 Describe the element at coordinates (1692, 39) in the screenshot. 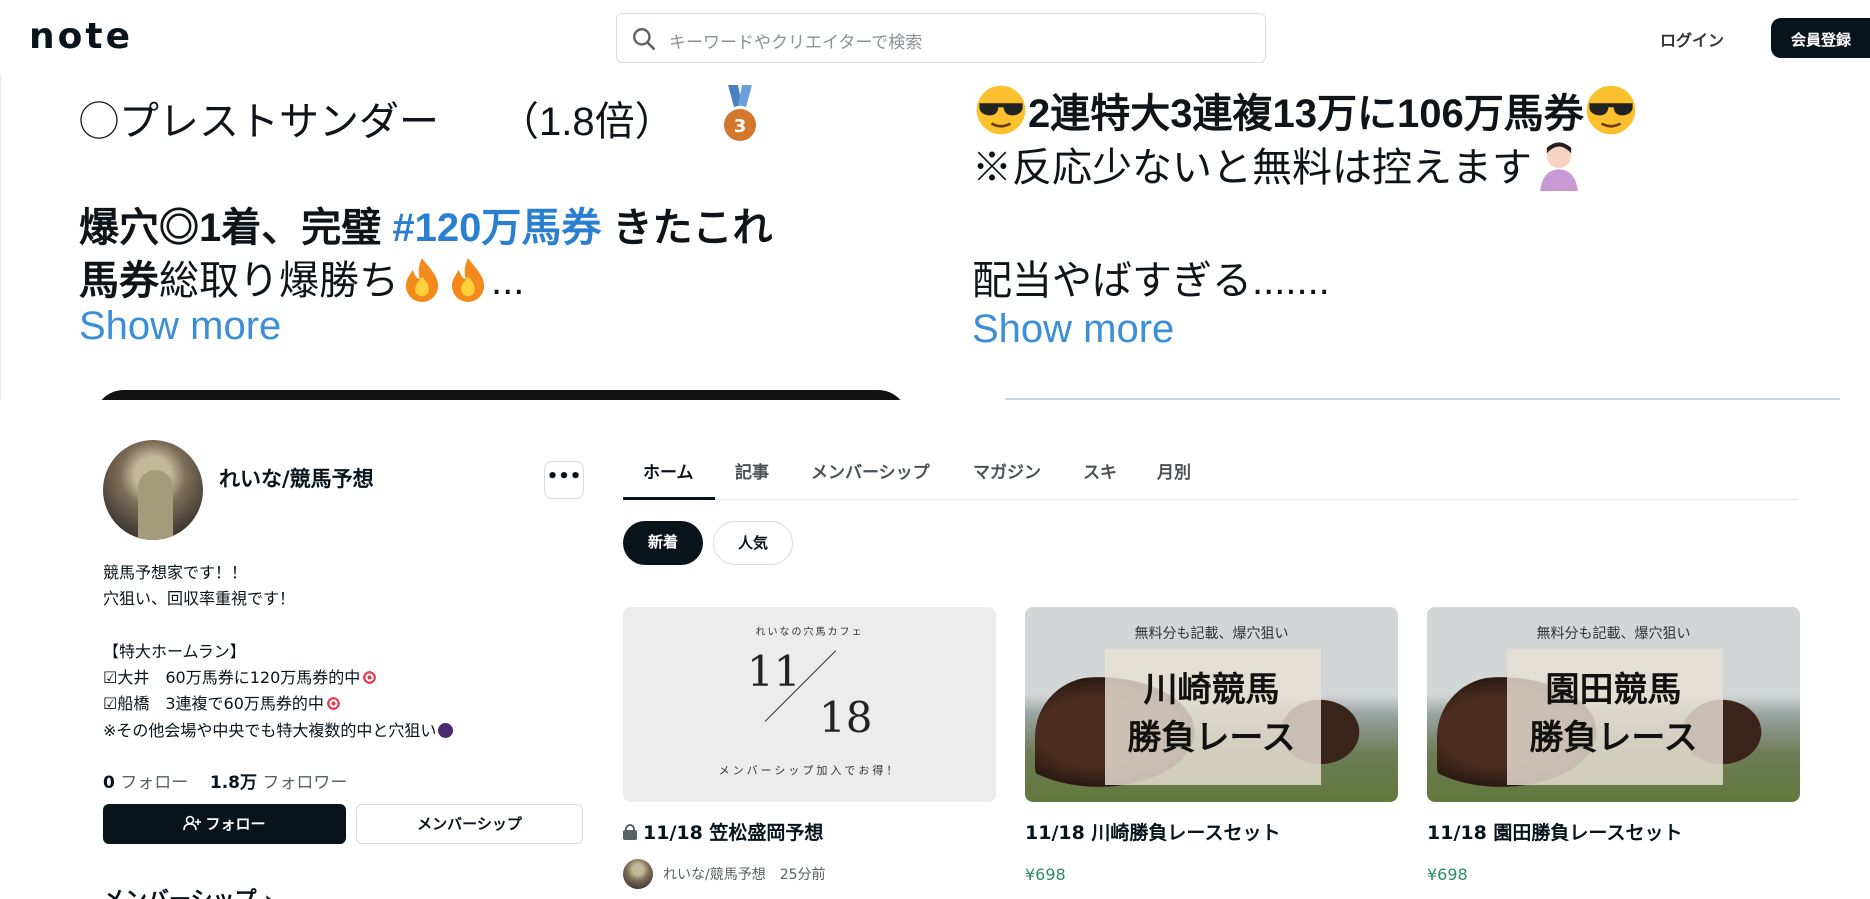

I see `login-link: ログイン` at that location.